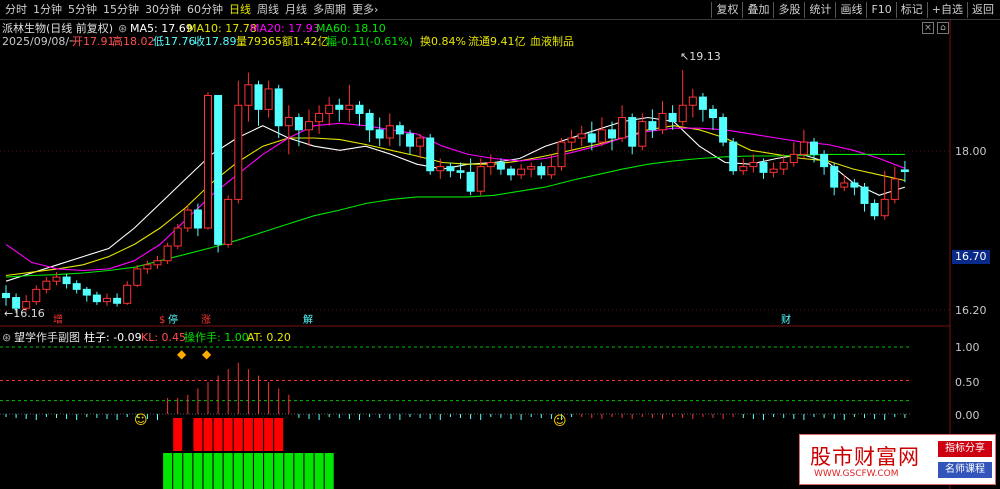  I want to click on sub-settings-icon: ⊛, so click(6, 338).